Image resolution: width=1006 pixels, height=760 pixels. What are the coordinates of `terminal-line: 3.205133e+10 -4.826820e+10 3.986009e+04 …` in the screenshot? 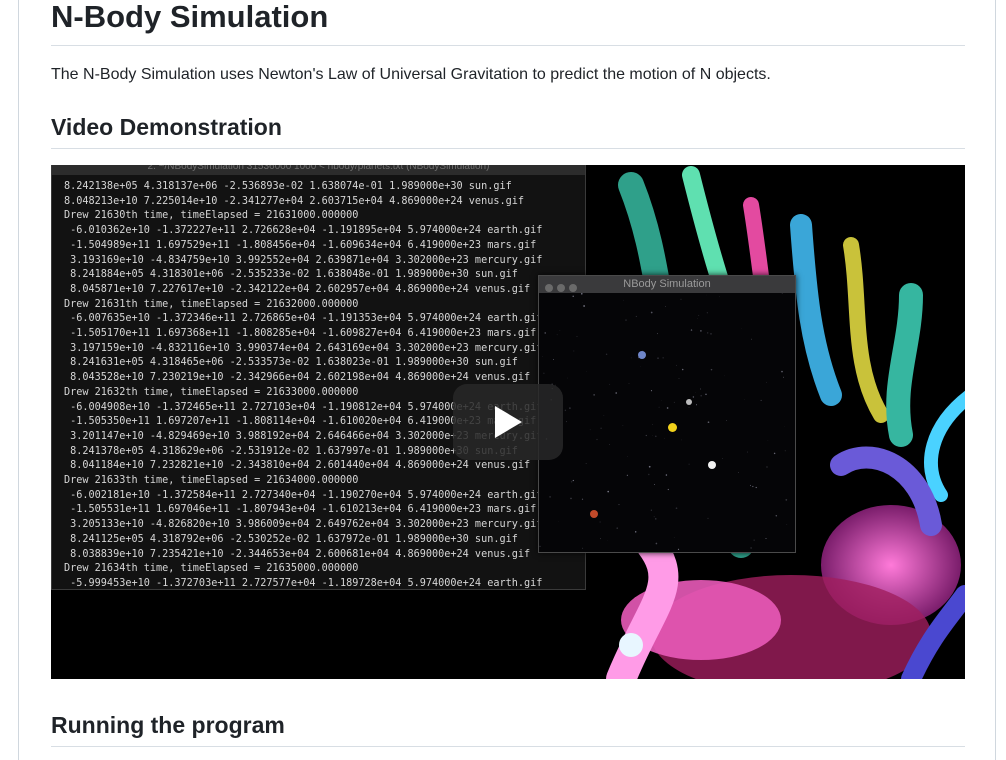 It's located at (324, 525).